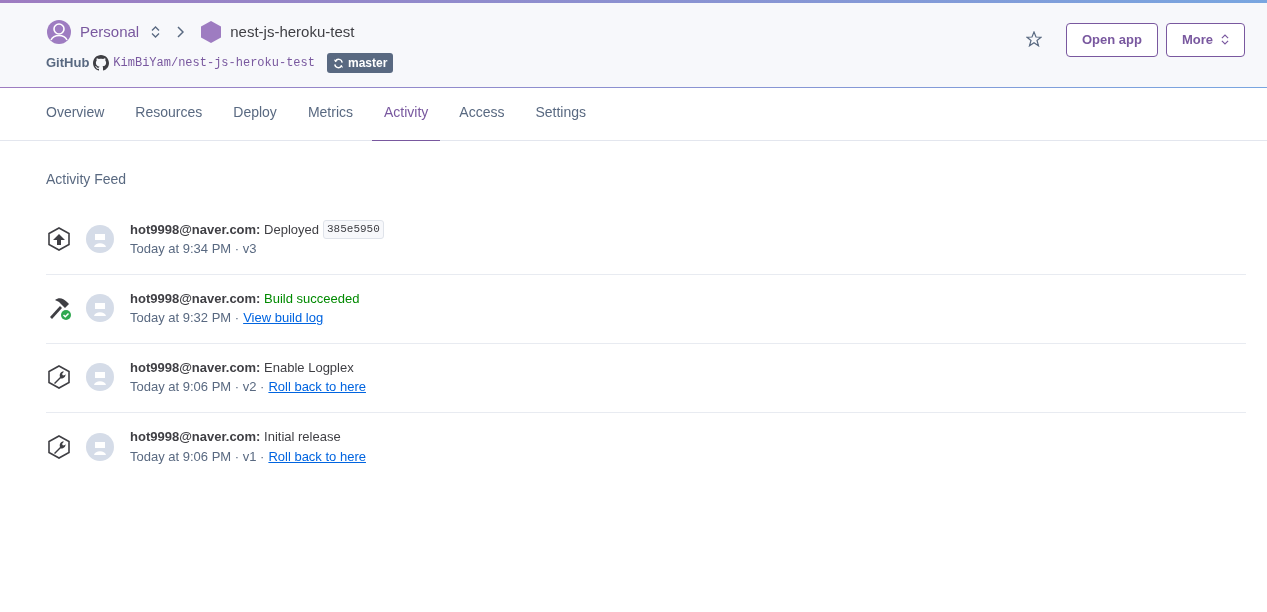  Describe the element at coordinates (292, 31) in the screenshot. I see `app-name: nest-js-heroku-test` at that location.